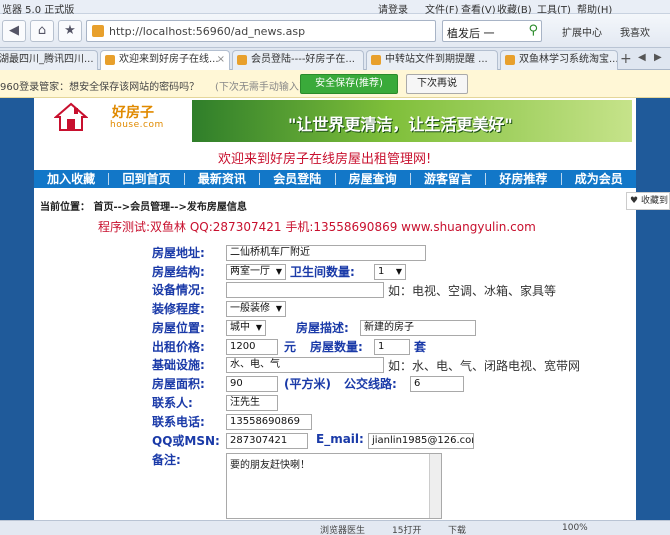 The height and width of the screenshot is (535, 670). What do you see at coordinates (406, 529) in the screenshot?
I see `status-open: 15打开` at bounding box center [406, 529].